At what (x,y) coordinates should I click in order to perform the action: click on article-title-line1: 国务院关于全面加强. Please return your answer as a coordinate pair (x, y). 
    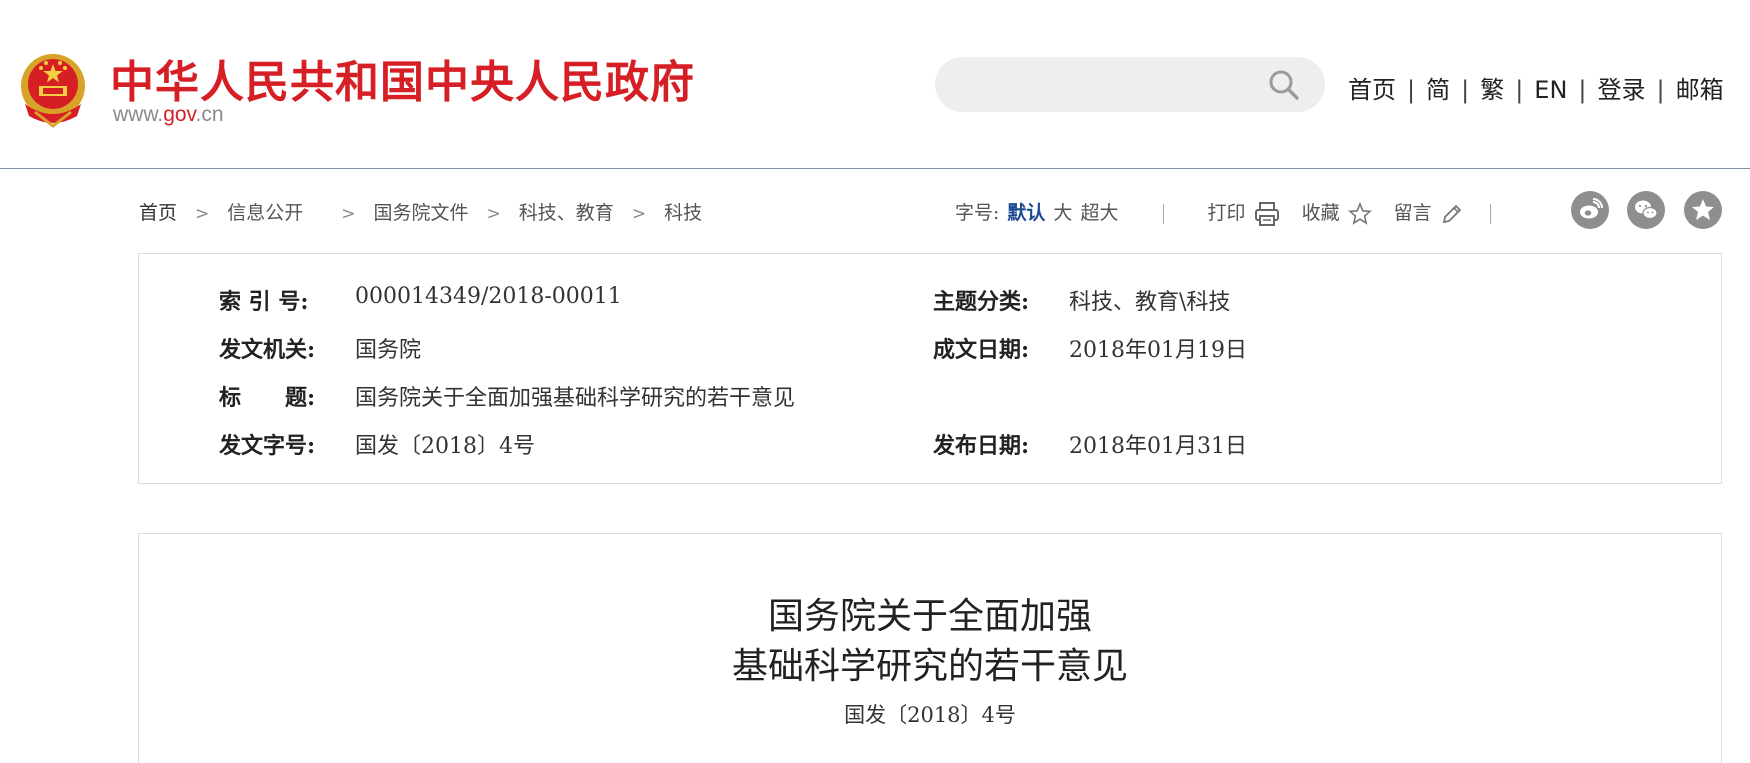
    Looking at the image, I should click on (929, 616).